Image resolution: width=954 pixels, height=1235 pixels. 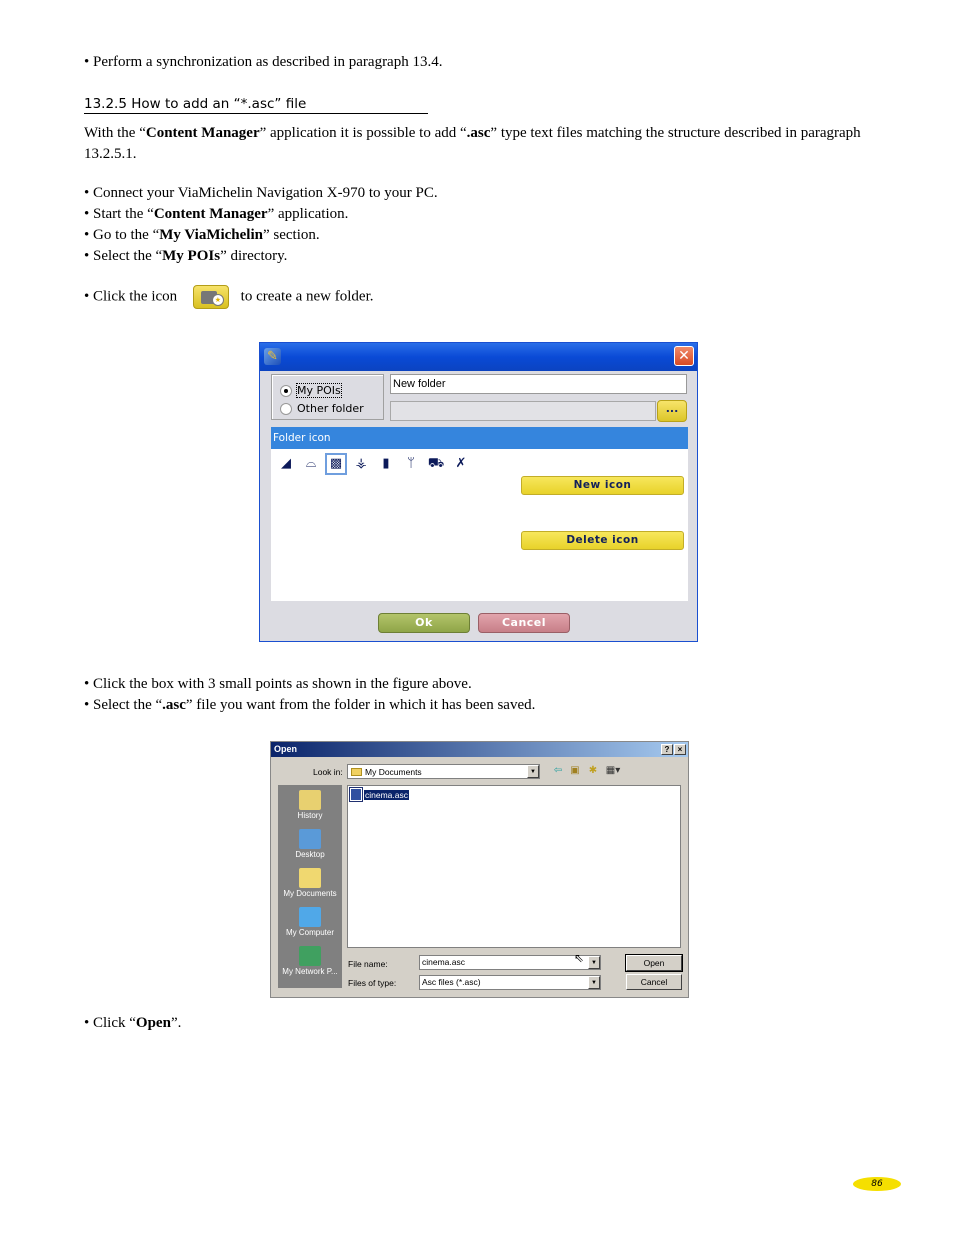 What do you see at coordinates (328, 772) in the screenshot?
I see `look-in-label: Look in:` at bounding box center [328, 772].